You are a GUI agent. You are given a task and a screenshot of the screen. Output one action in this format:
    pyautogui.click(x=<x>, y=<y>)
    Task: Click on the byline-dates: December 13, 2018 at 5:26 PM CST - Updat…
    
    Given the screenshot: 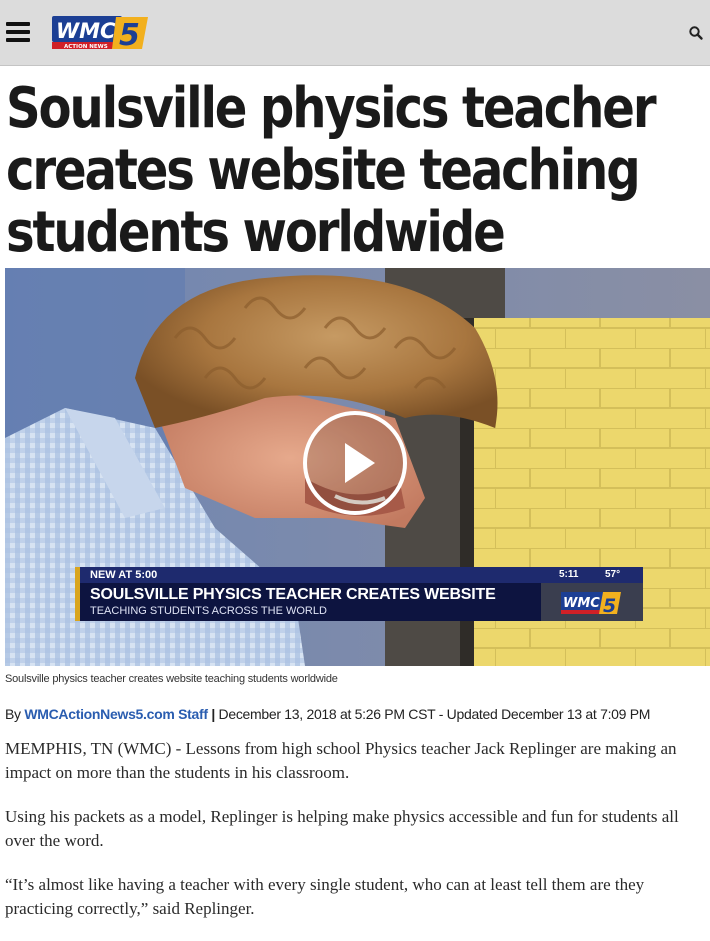 What is the action you would take?
    pyautogui.click(x=434, y=714)
    